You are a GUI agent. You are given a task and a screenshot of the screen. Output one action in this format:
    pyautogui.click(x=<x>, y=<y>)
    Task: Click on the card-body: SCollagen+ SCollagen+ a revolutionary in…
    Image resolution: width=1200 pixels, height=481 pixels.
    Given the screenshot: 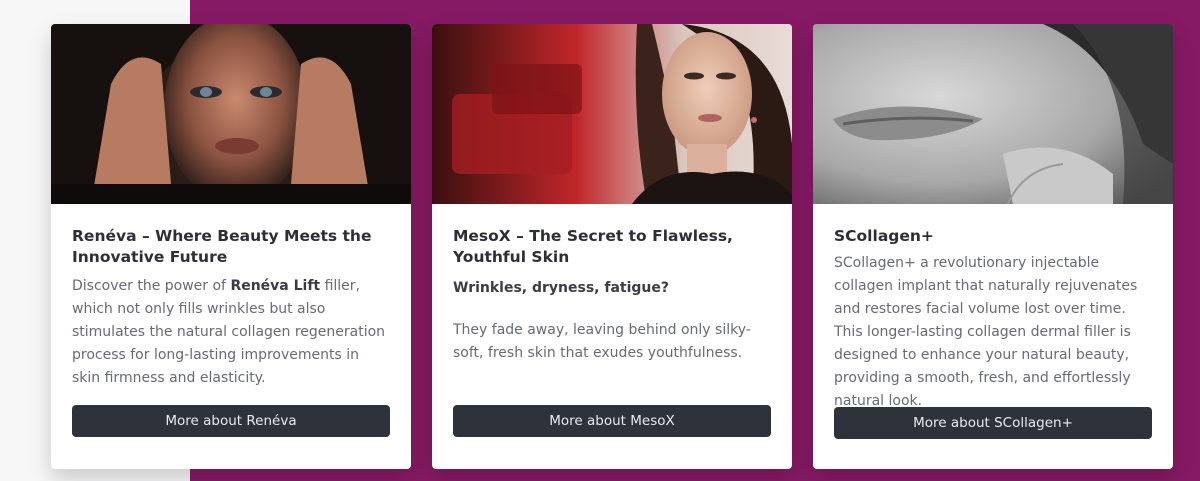 What is the action you would take?
    pyautogui.click(x=993, y=319)
    